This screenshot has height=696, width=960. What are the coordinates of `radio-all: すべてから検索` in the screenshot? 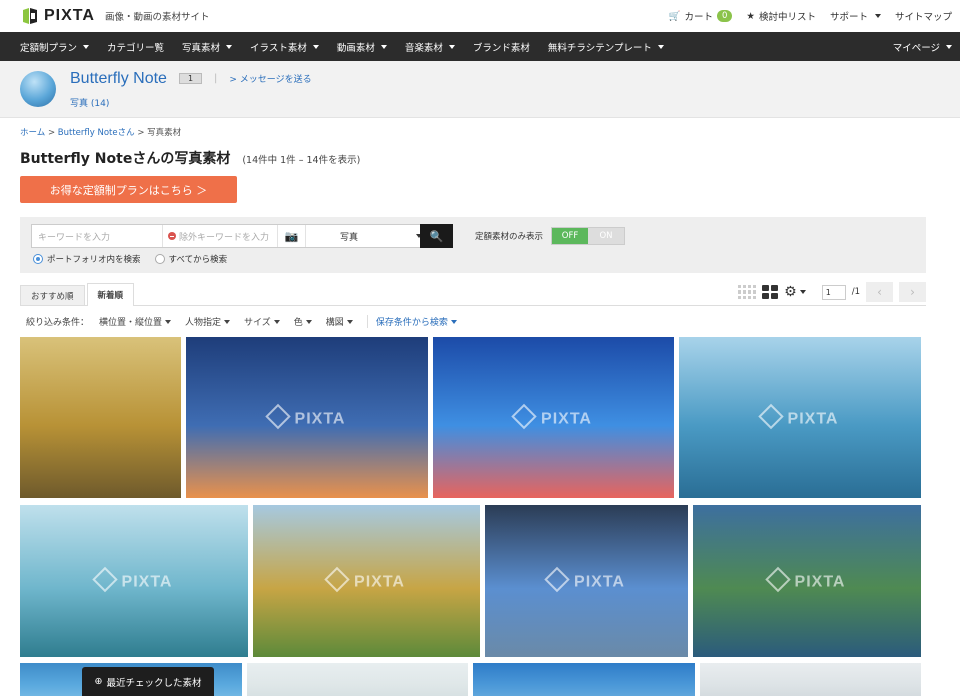 It's located at (191, 259).